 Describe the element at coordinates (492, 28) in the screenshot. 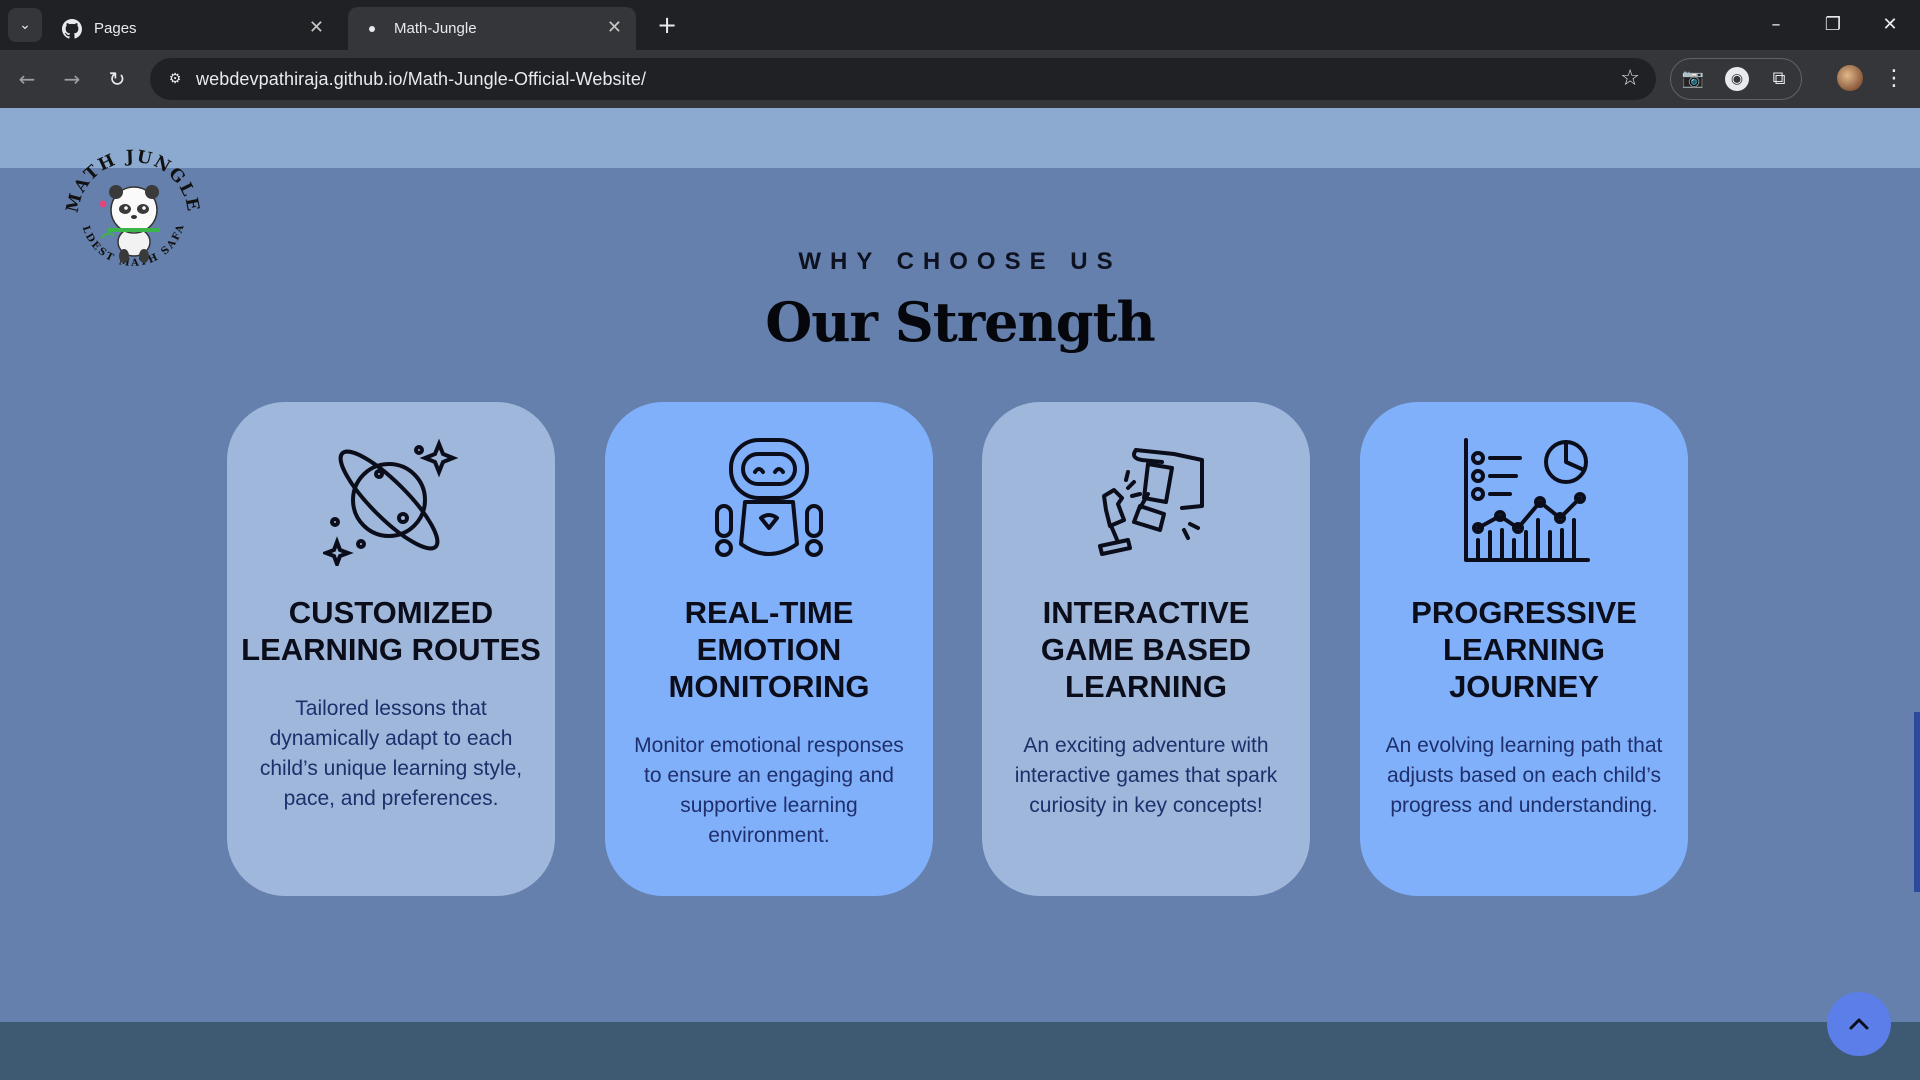

I see `tab-math-jungle: Math-Jungle ✕` at that location.